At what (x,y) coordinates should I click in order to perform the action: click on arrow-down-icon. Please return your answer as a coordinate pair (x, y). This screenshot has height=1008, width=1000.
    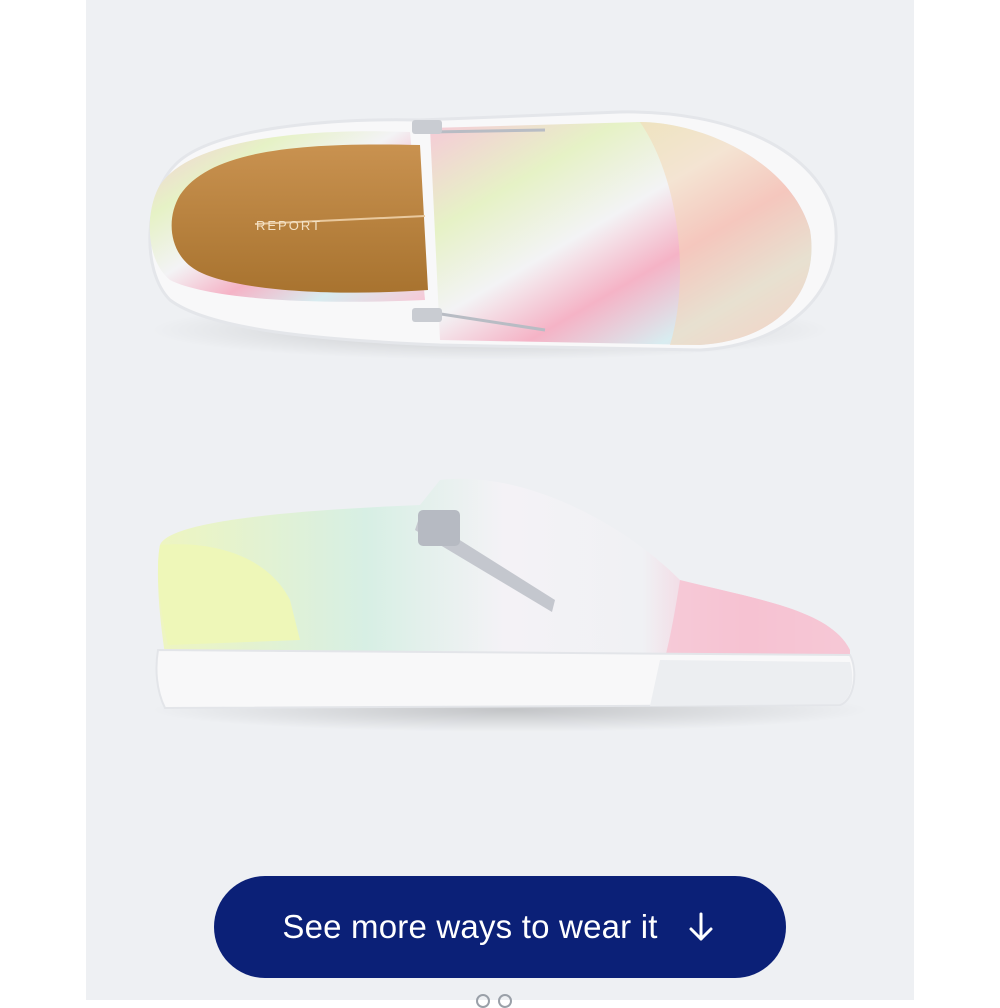
    Looking at the image, I should click on (701, 927).